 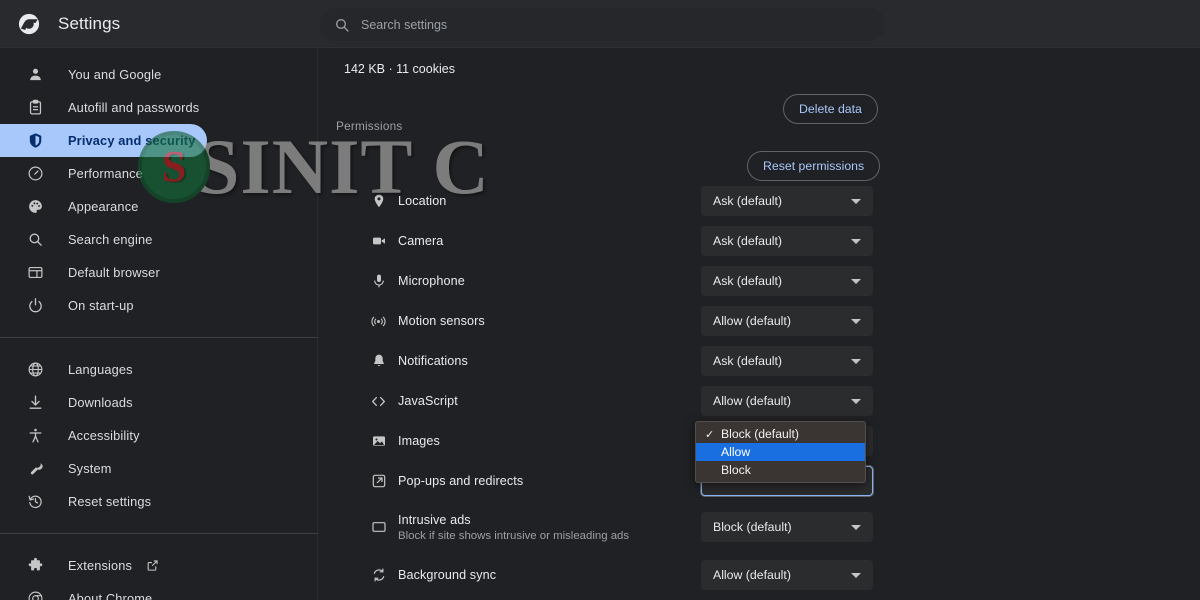 I want to click on sidebar-item-label: Reset settings, so click(x=110, y=501).